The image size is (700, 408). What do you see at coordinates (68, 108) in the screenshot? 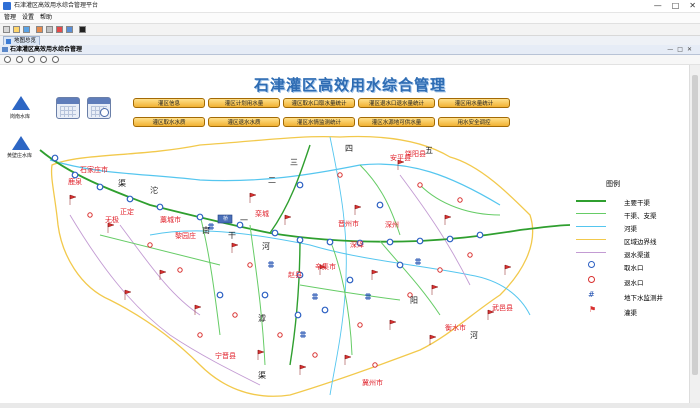
I see `calendar-icon` at bounding box center [68, 108].